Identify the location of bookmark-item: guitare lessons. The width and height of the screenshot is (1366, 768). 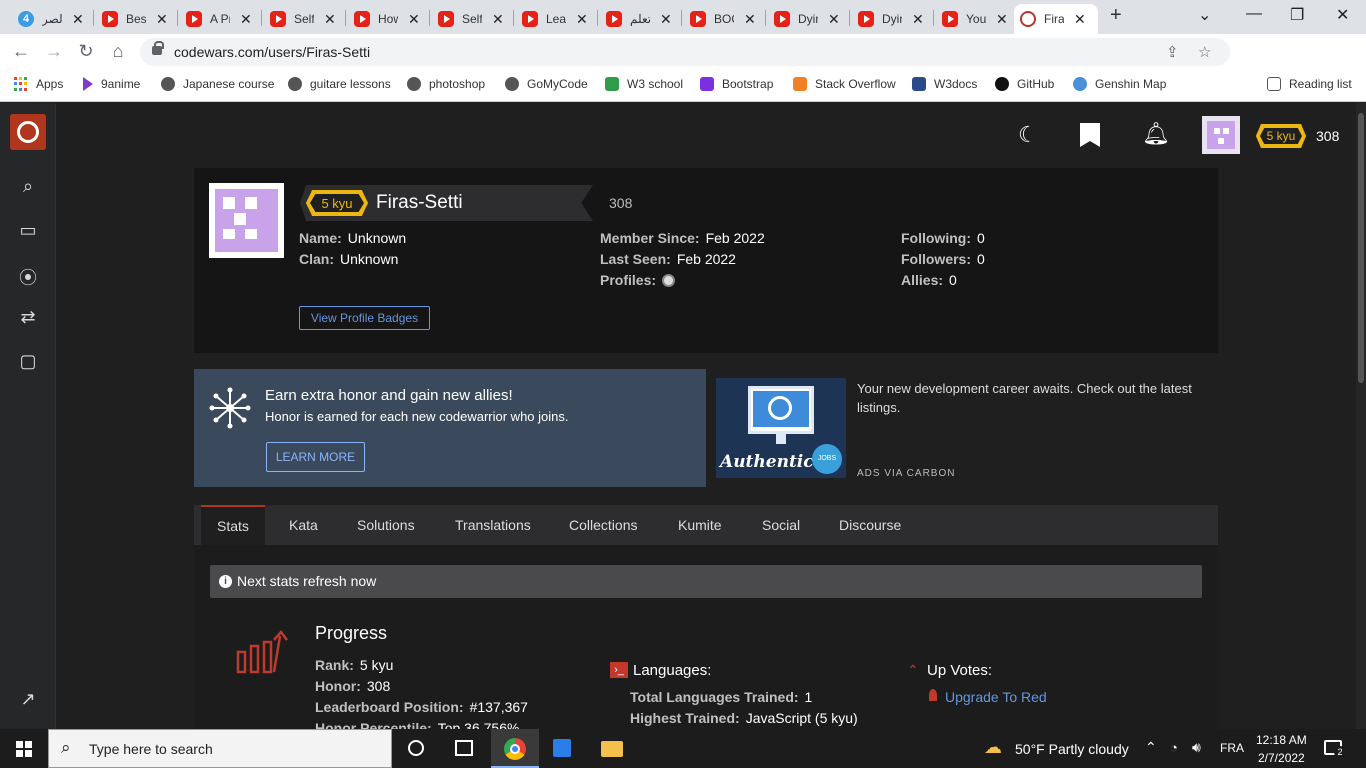
(339, 84).